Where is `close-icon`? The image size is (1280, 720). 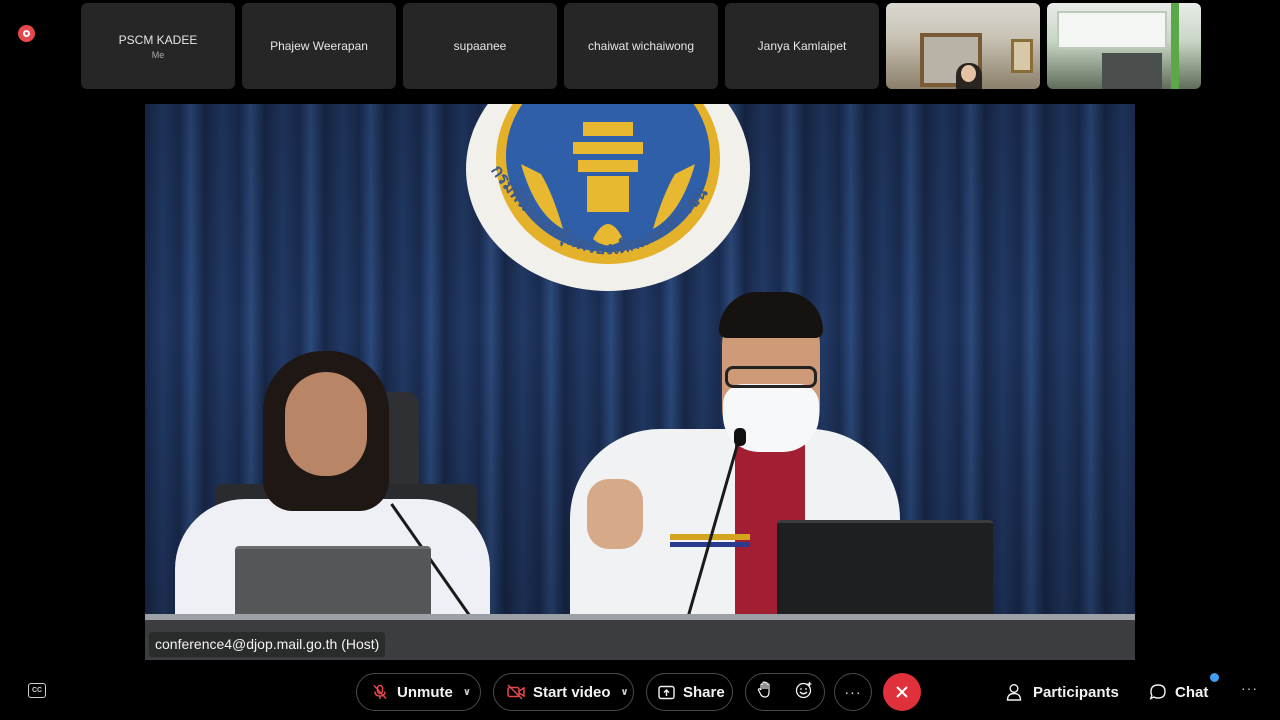
close-icon is located at coordinates (902, 692).